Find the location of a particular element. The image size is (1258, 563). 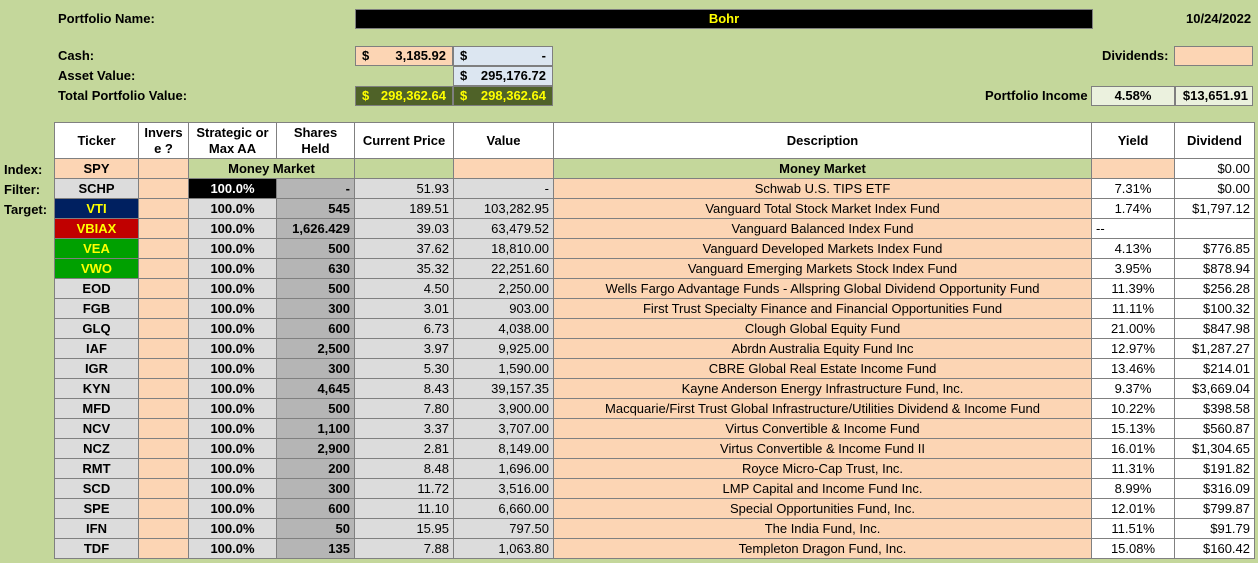

description-cell: Clough Global Equity Fund is located at coordinates (822, 328).